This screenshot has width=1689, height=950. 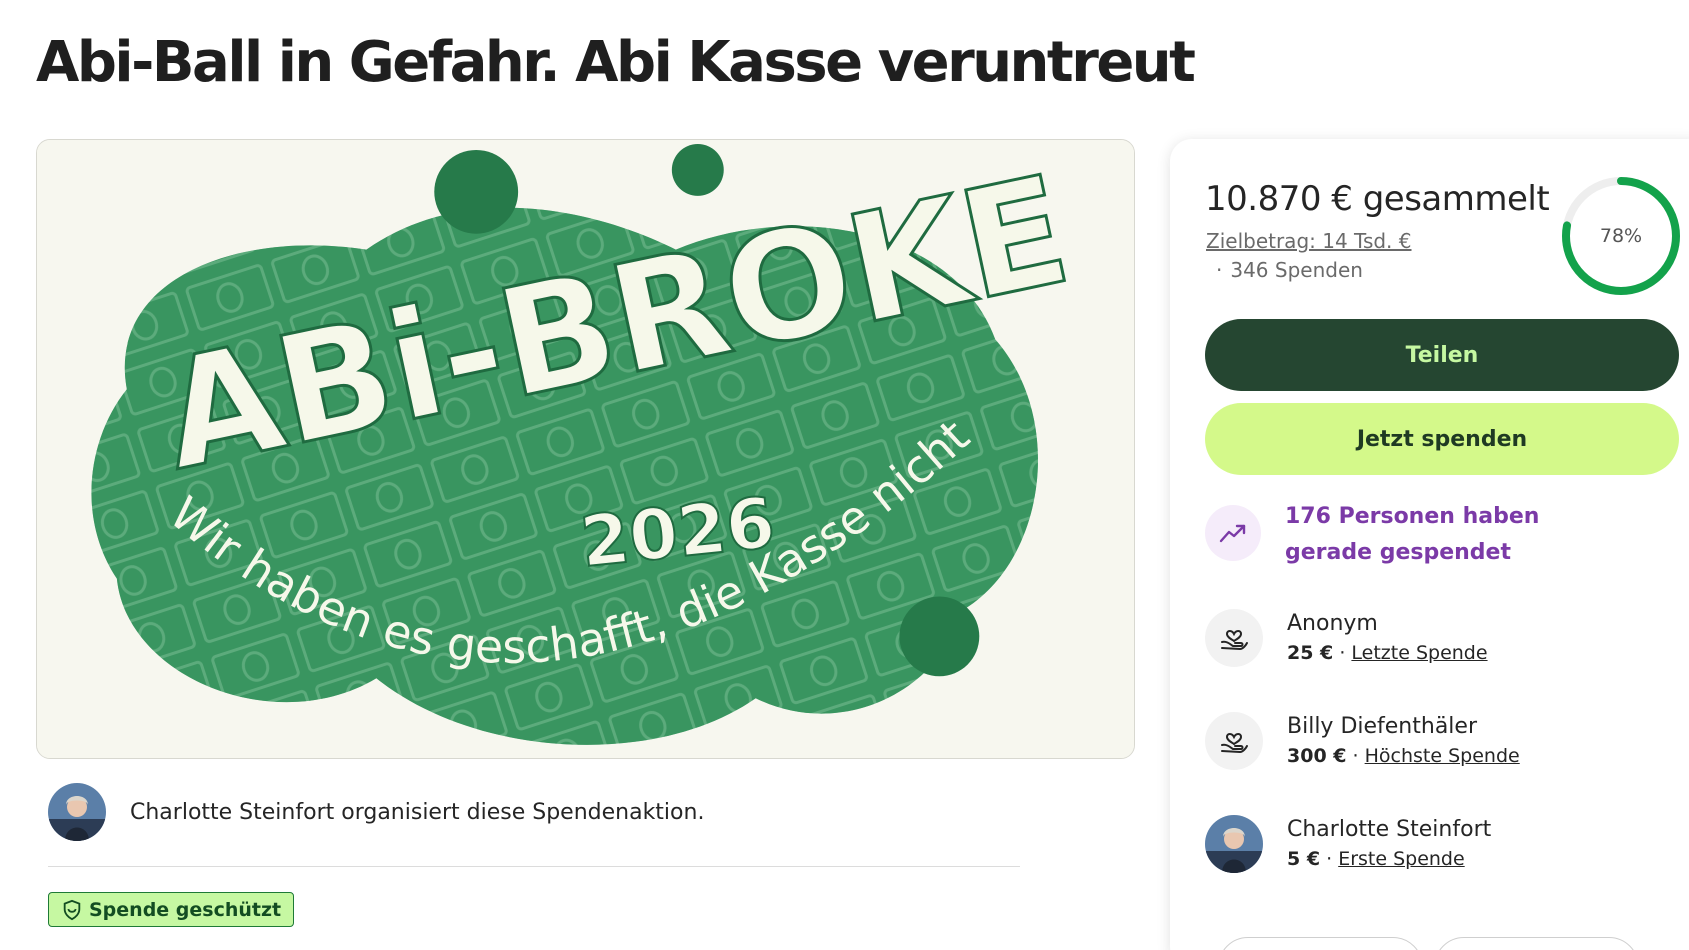 I want to click on progress-percent: 78%, so click(x=1621, y=236).